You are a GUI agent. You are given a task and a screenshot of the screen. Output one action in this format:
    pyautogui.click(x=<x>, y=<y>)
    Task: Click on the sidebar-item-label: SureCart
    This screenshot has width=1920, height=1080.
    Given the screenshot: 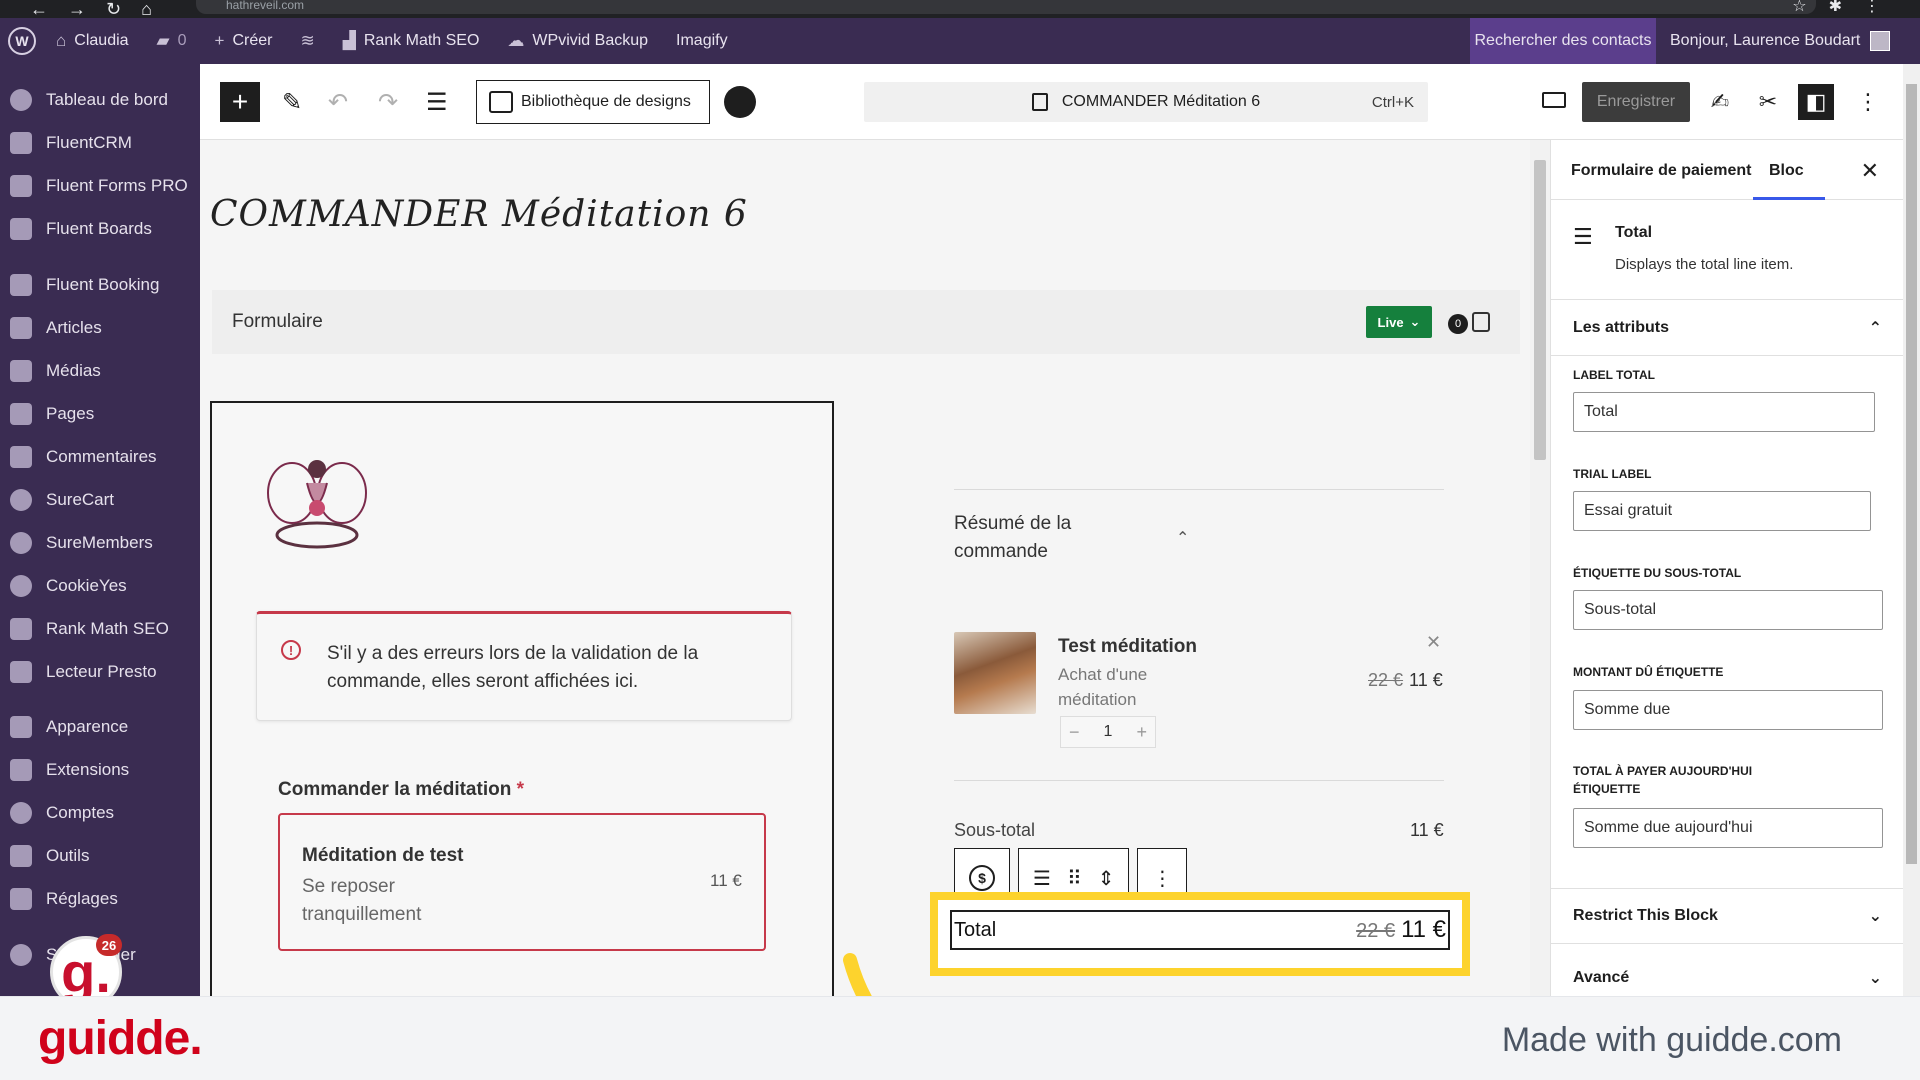 What is the action you would take?
    pyautogui.click(x=80, y=499)
    